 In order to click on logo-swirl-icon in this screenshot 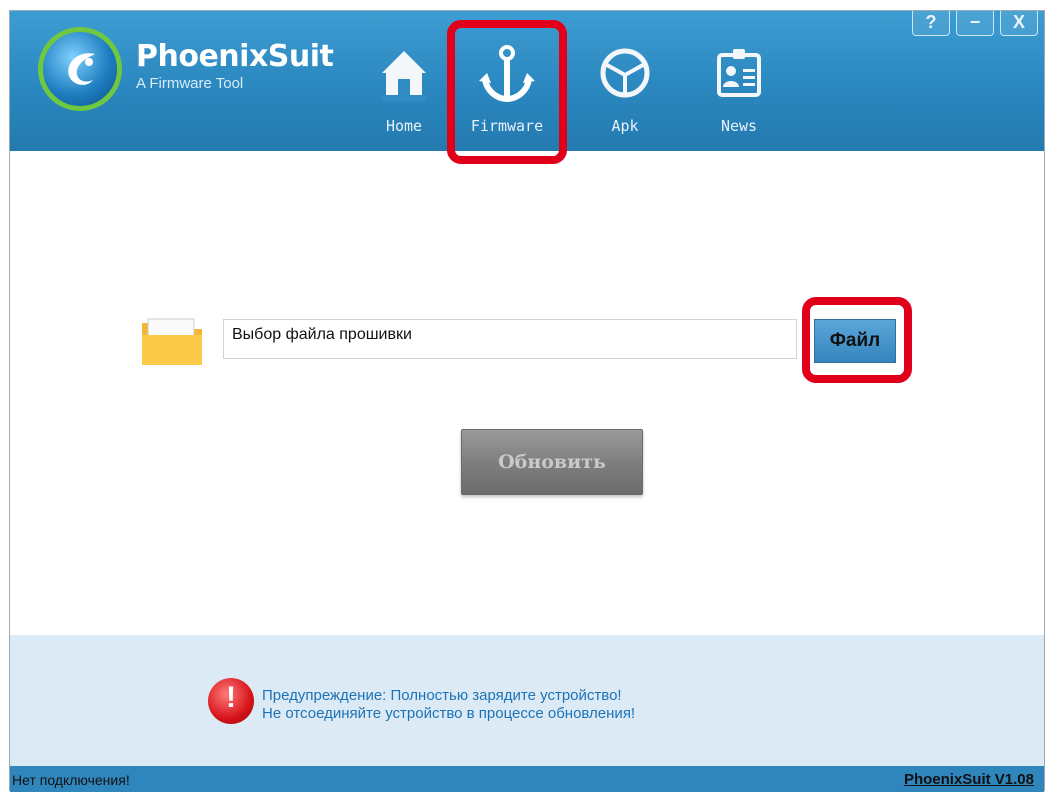, I will do `click(81, 69)`.